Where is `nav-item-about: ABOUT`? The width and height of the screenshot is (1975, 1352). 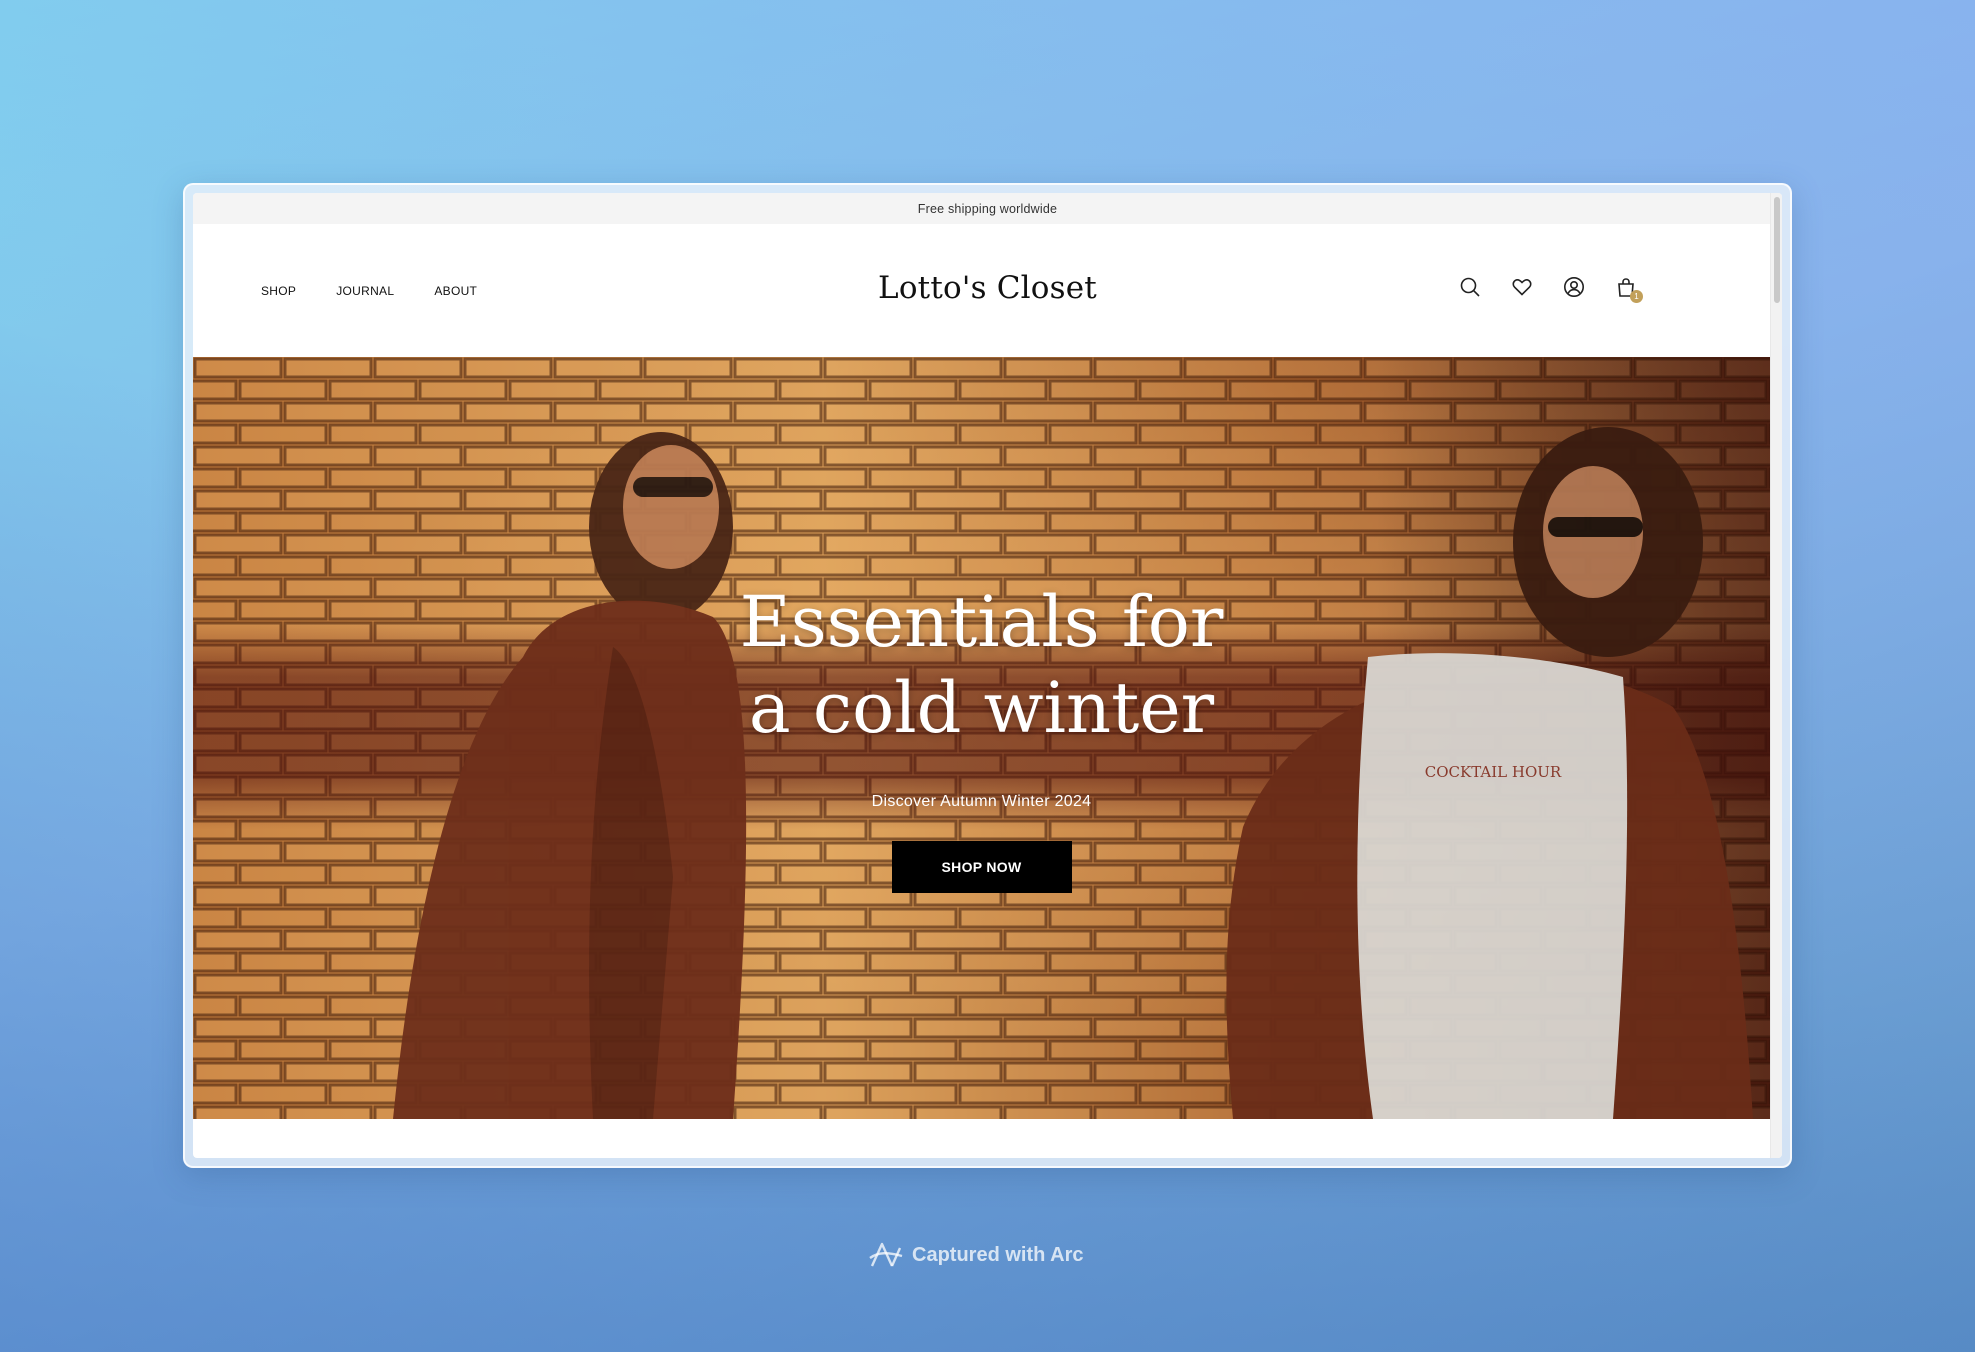 nav-item-about: ABOUT is located at coordinates (455, 291).